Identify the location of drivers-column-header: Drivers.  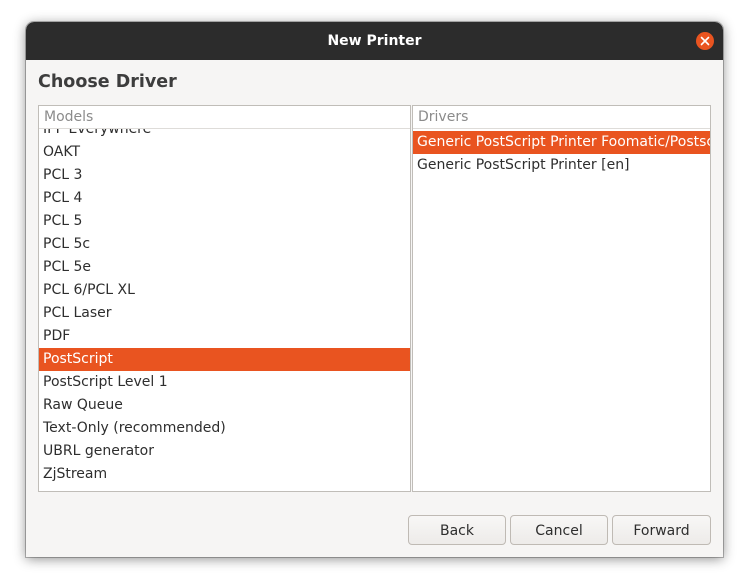
(561, 117).